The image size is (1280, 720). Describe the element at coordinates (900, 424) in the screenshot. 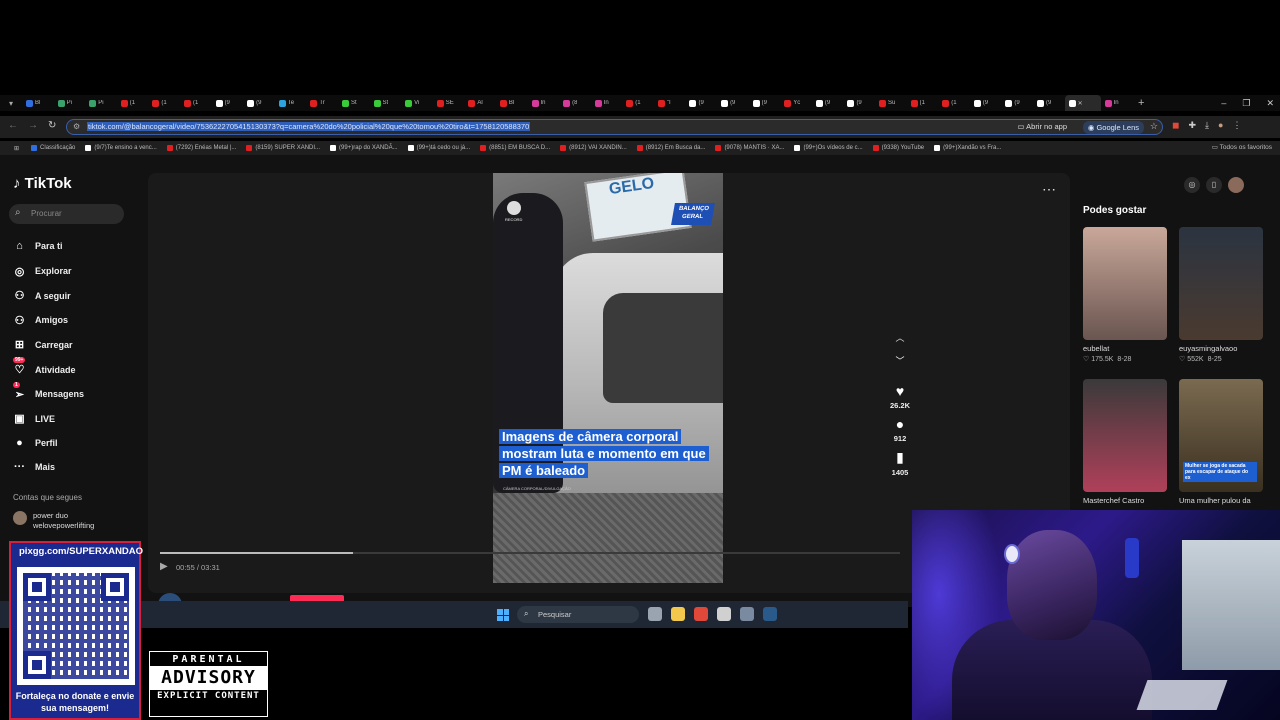

I see `comment-icon: ●` at that location.